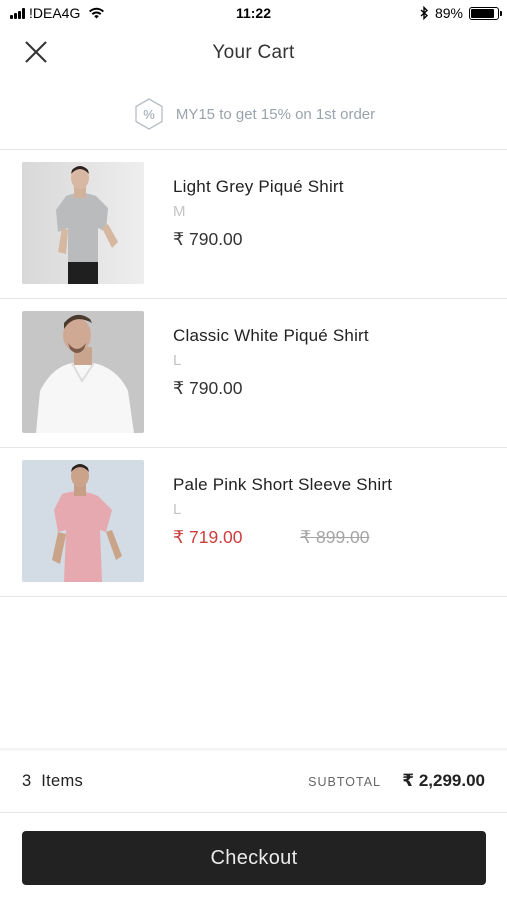 The image size is (507, 900). I want to click on bluetooth-icon, so click(424, 13).